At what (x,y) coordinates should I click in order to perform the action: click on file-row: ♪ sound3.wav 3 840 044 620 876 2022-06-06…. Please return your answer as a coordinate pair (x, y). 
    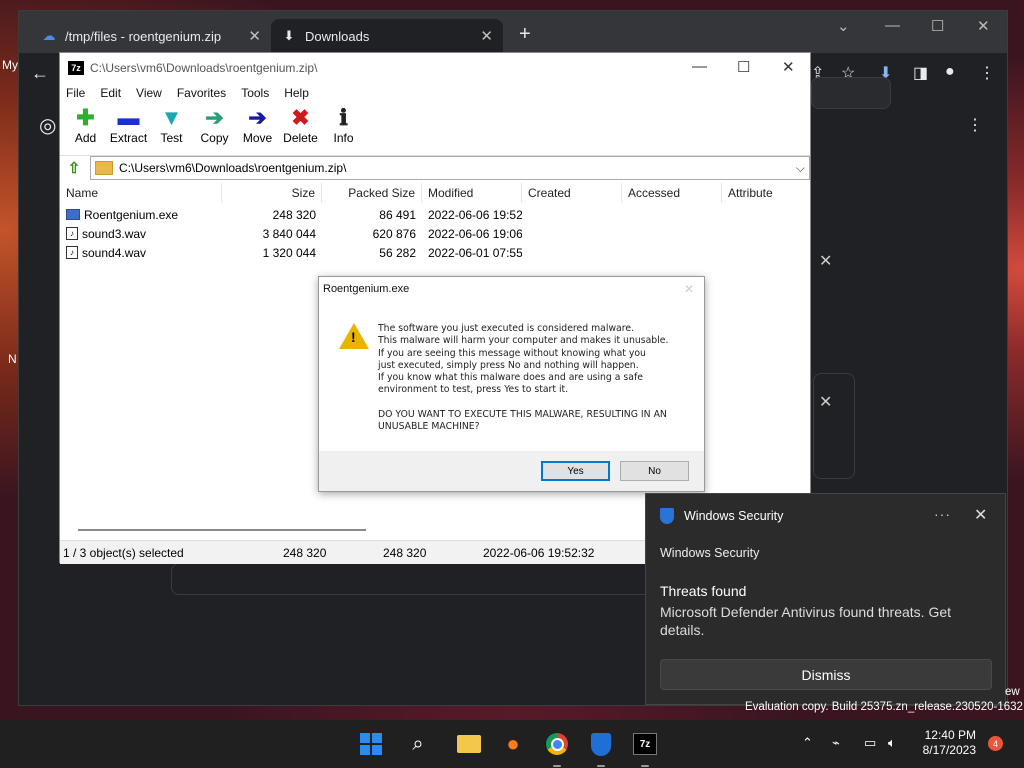
    Looking at the image, I should click on (435, 233).